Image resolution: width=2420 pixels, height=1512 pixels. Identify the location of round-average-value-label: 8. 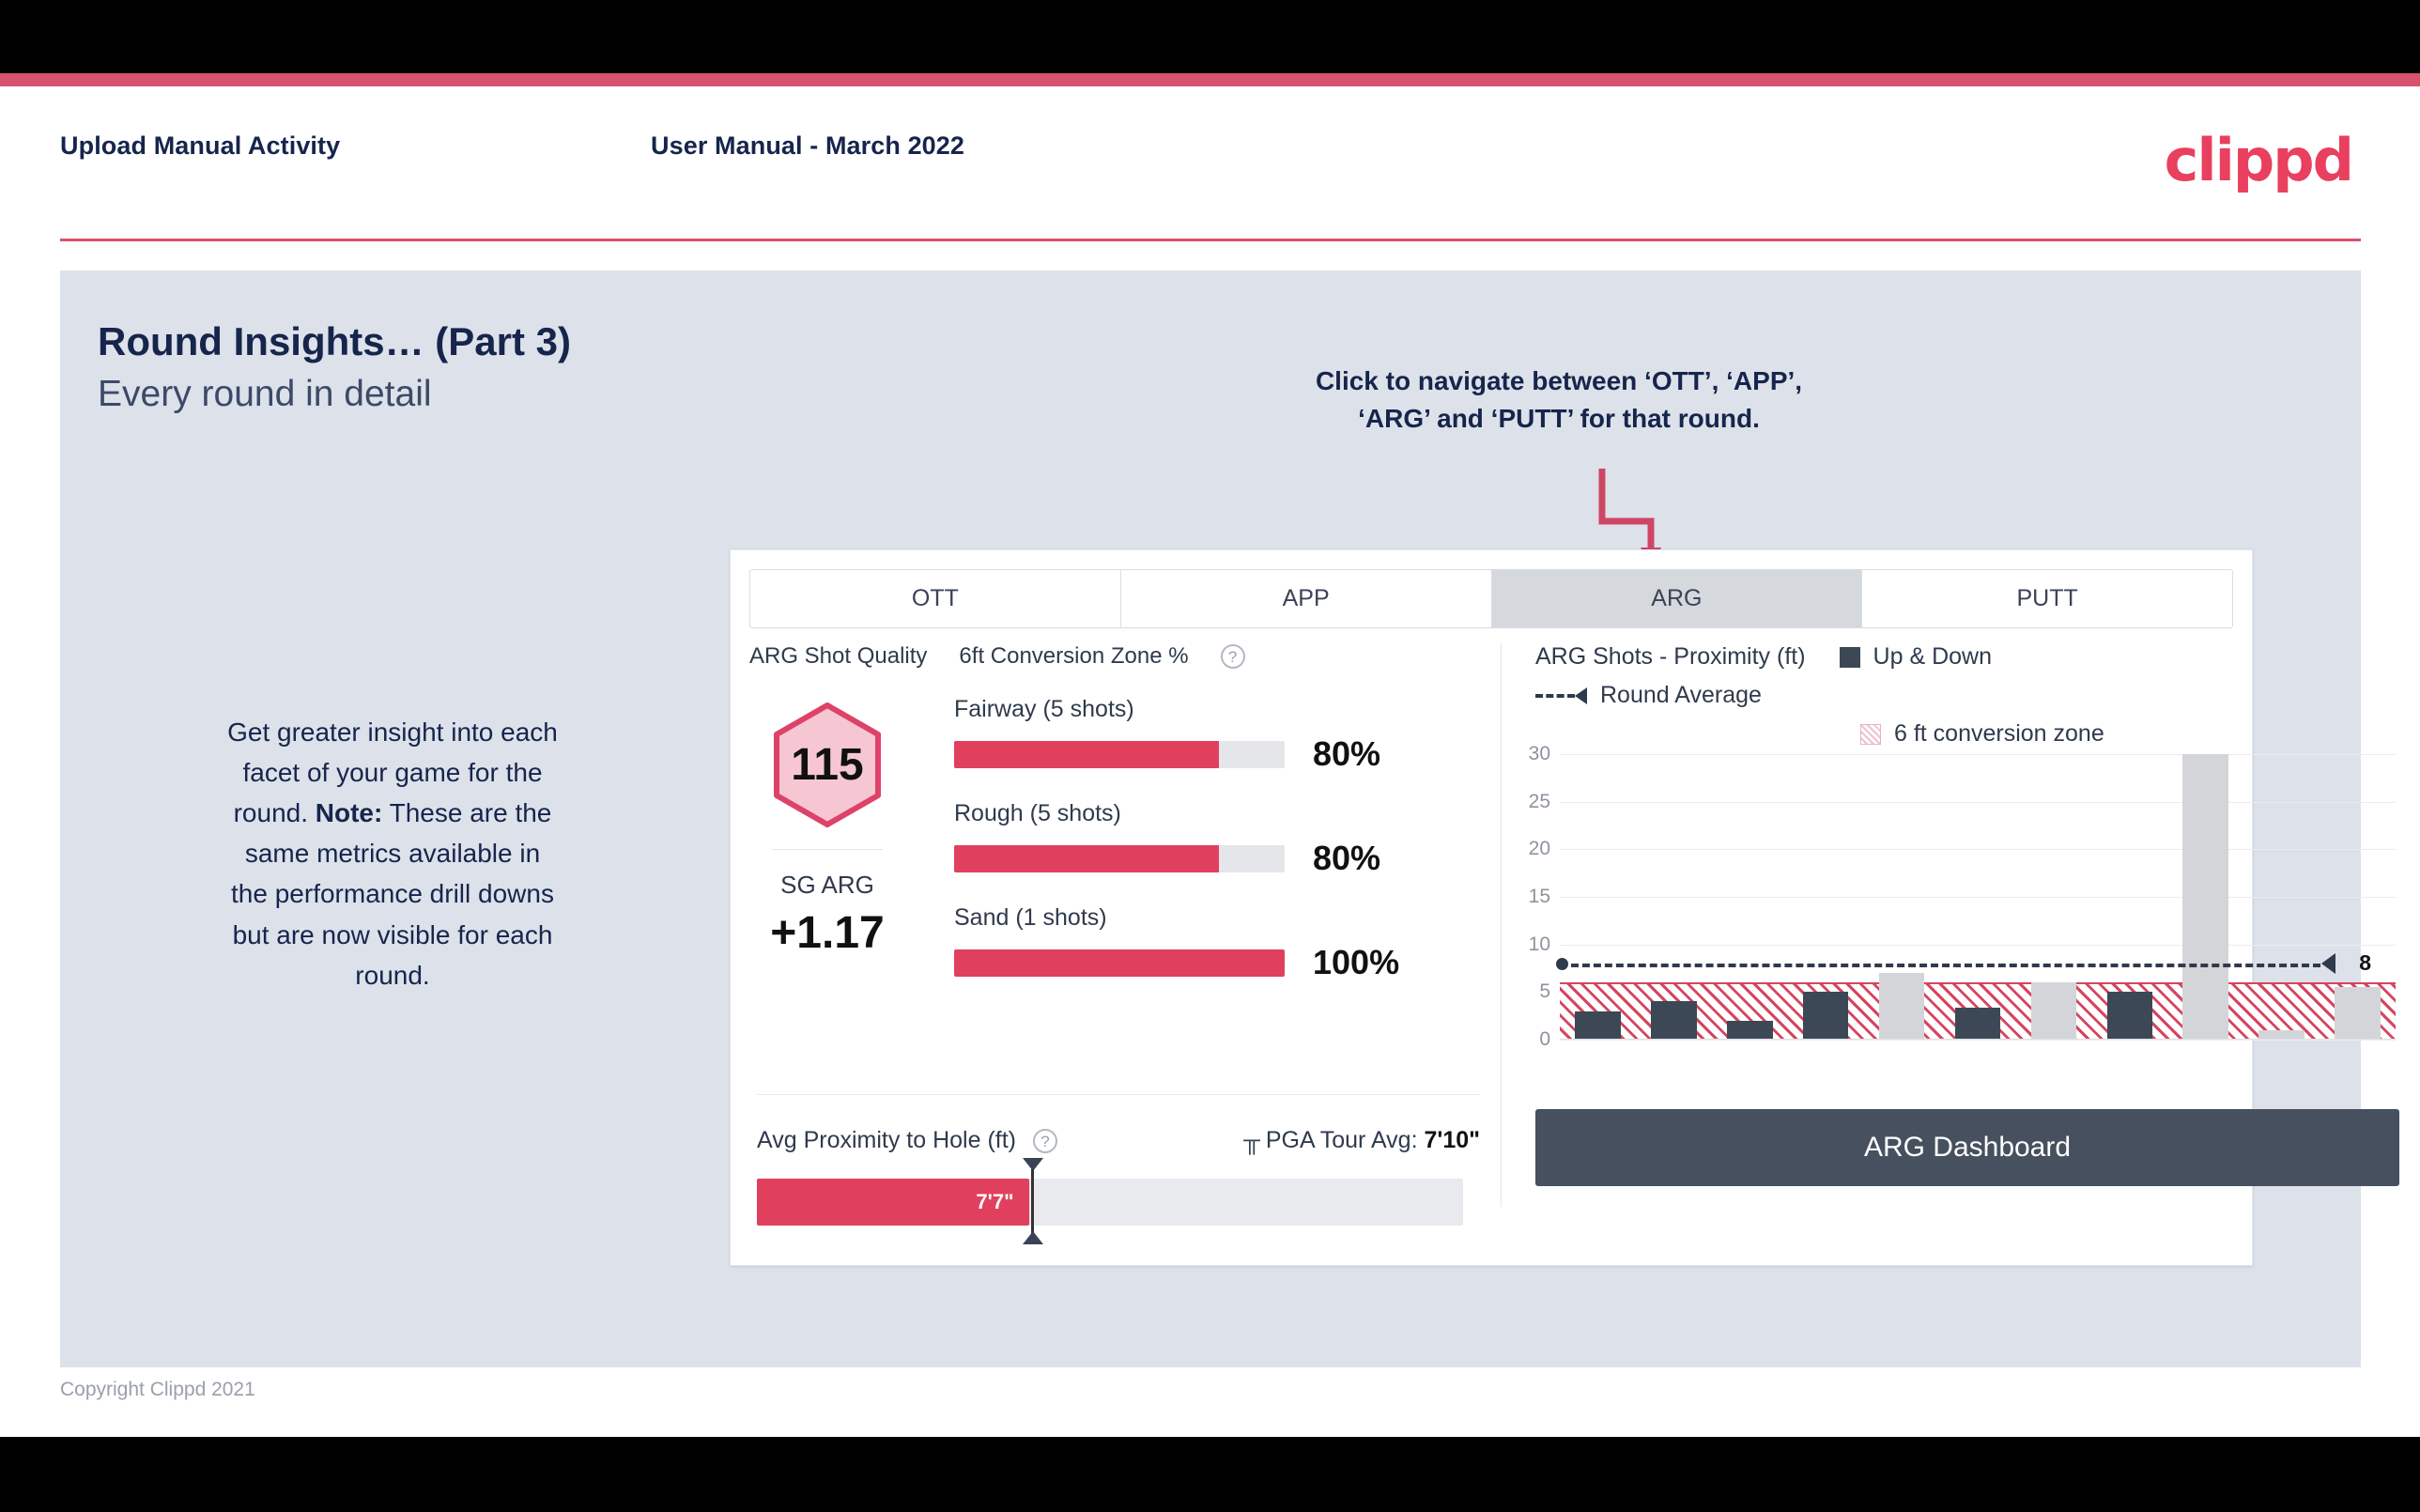
(2365, 962).